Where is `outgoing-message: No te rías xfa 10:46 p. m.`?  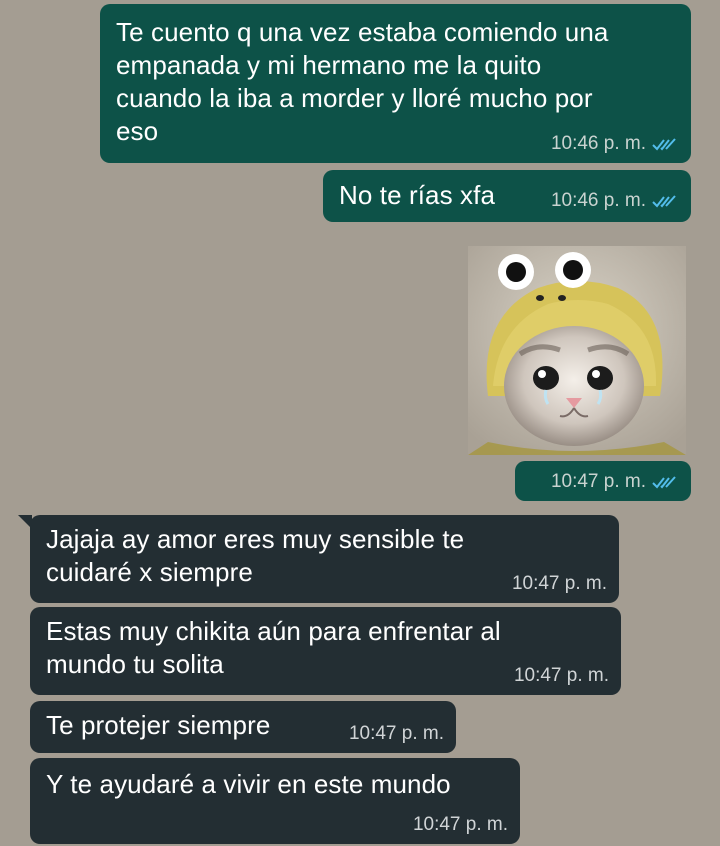
outgoing-message: No te rías xfa 10:46 p. m. is located at coordinates (507, 196).